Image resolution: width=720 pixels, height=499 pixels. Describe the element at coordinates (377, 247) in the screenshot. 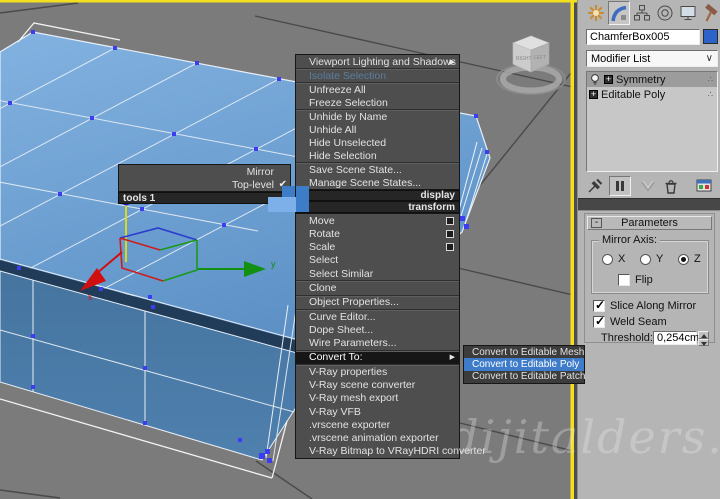

I see `menu-item-scale: Scale` at that location.